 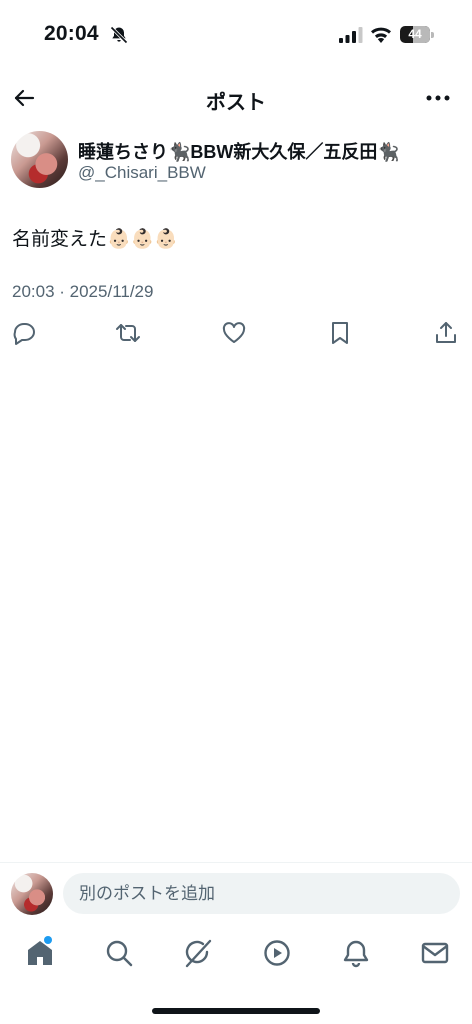 I want to click on notifications-icon, so click(x=356, y=954).